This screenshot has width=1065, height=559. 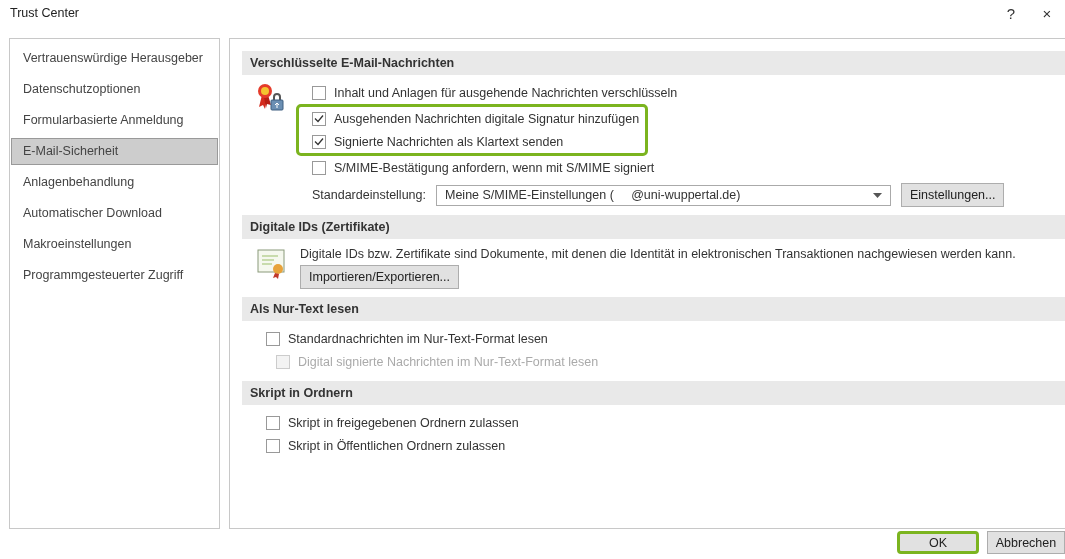 I want to click on window-title: Trust Center, so click(x=45, y=13).